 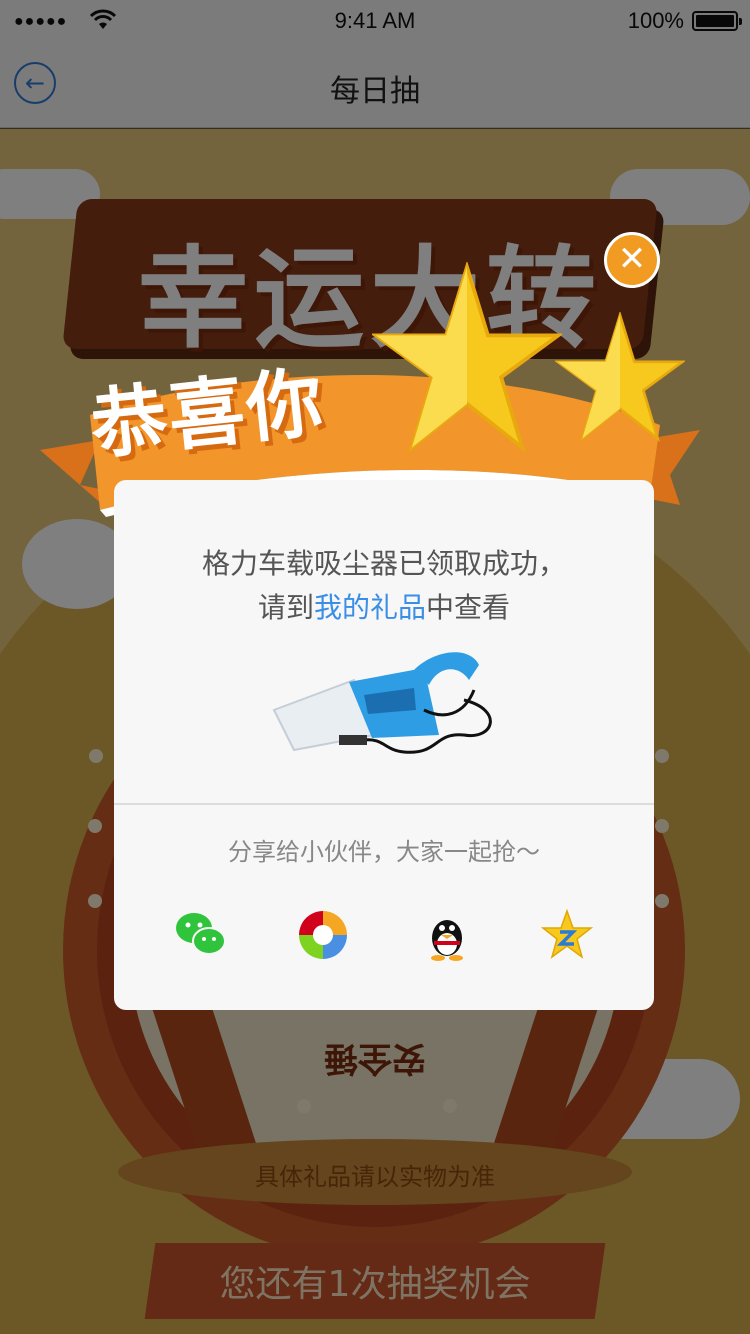 I want to click on close-button: ✕, so click(x=632, y=260).